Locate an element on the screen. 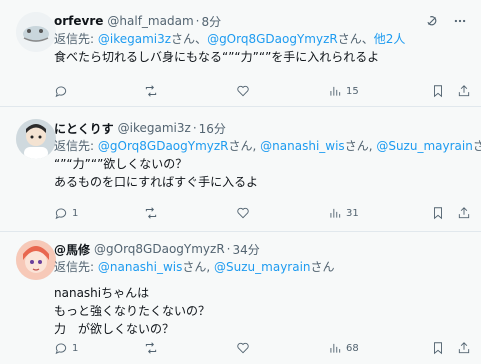 The image size is (481, 364). tweet-text: 食べたら切れるしバ身にもなる“”“力”“”を手に入れられるよ is located at coordinates (217, 57).